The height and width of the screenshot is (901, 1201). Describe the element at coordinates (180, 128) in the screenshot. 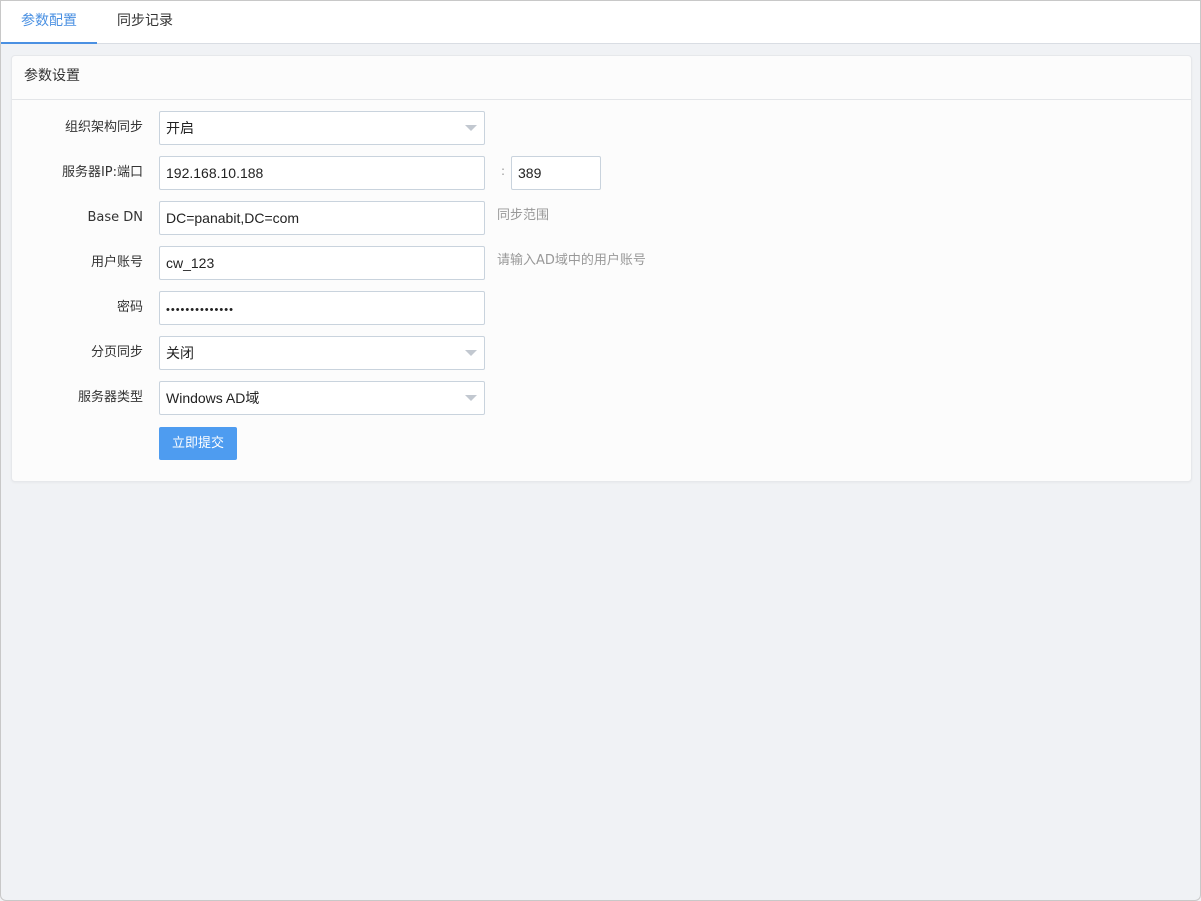

I see `org-sync-value: 开启` at that location.